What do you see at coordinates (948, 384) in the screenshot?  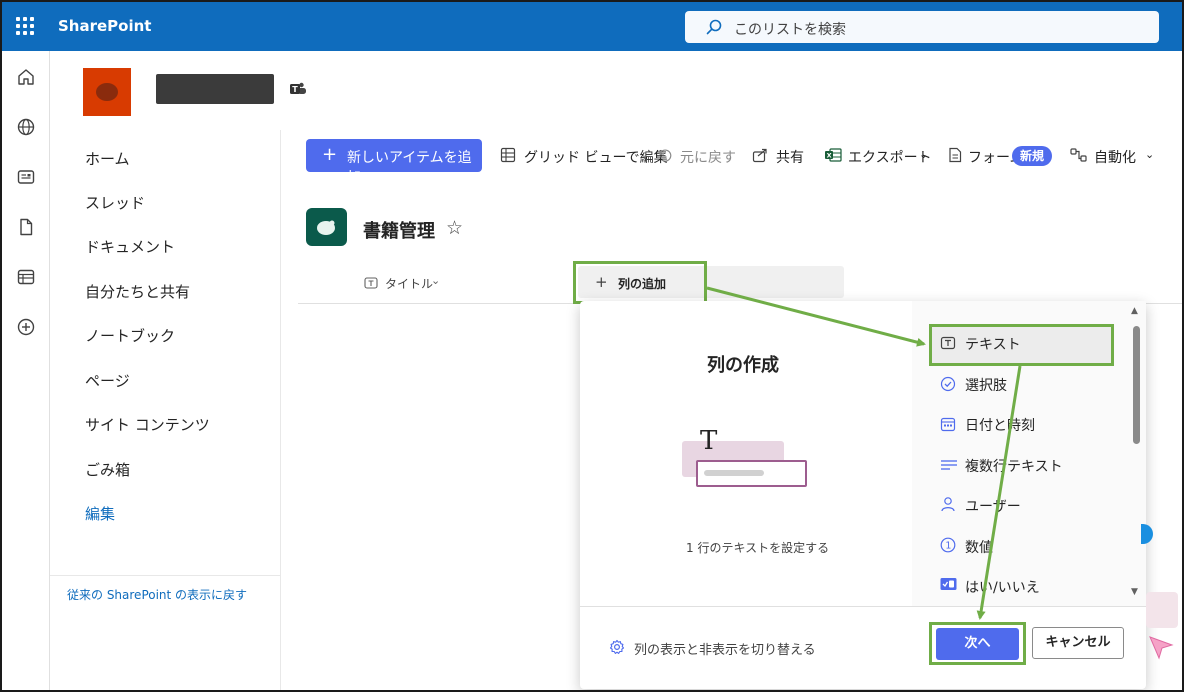 I see `choice-type-icon` at bounding box center [948, 384].